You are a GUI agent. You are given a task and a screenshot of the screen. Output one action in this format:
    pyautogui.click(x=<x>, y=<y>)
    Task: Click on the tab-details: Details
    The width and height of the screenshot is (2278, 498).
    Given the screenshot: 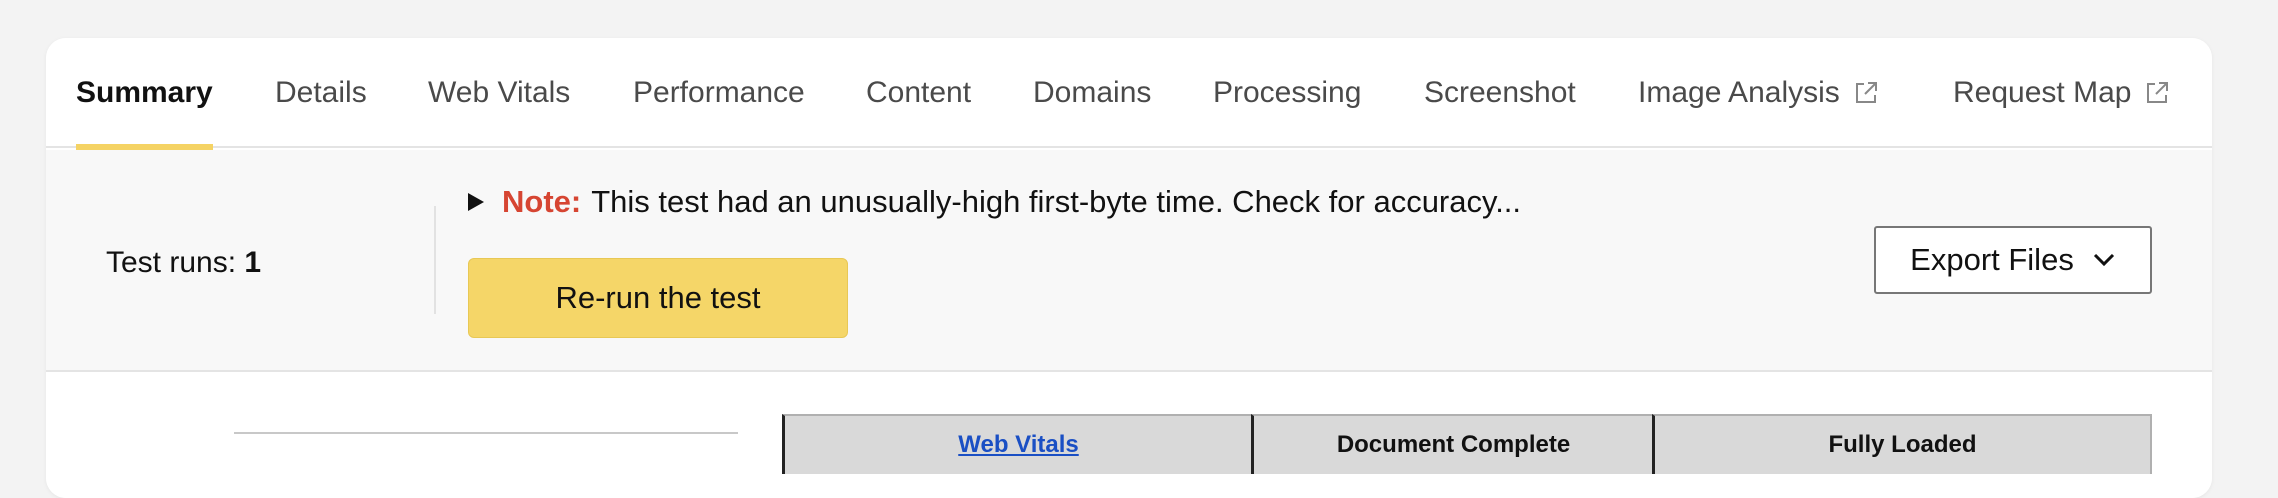 What is the action you would take?
    pyautogui.click(x=321, y=93)
    